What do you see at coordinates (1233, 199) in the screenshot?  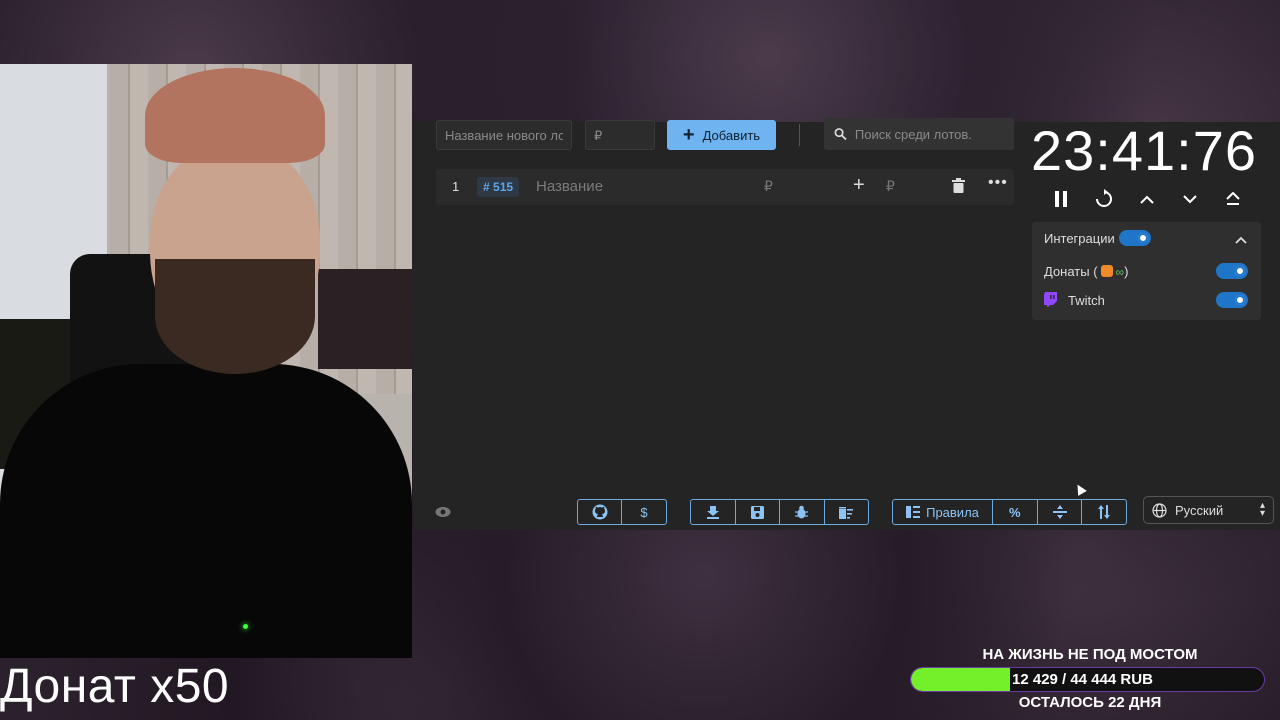 I see `eject-icon` at bounding box center [1233, 199].